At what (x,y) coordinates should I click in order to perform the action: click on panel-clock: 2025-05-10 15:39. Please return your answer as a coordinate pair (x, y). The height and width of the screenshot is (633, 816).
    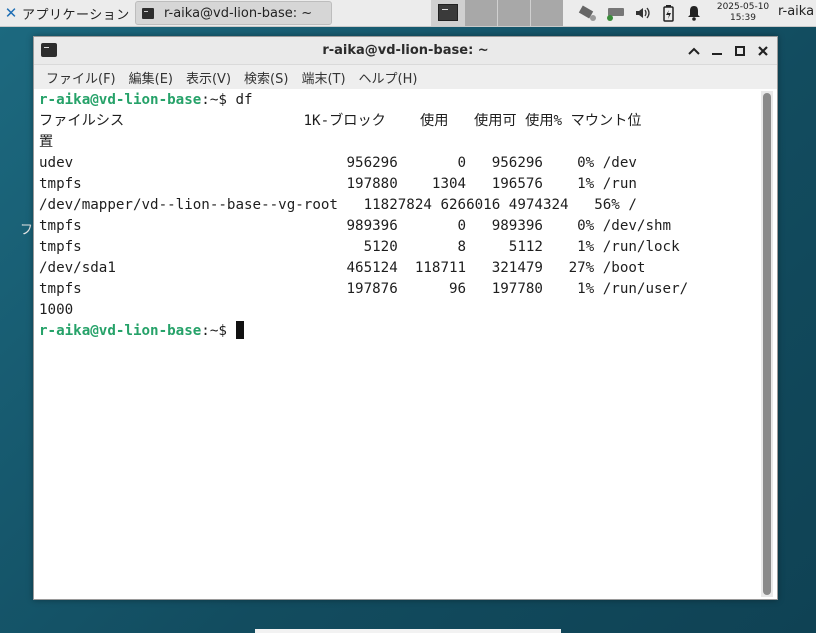
    Looking at the image, I should click on (743, 13).